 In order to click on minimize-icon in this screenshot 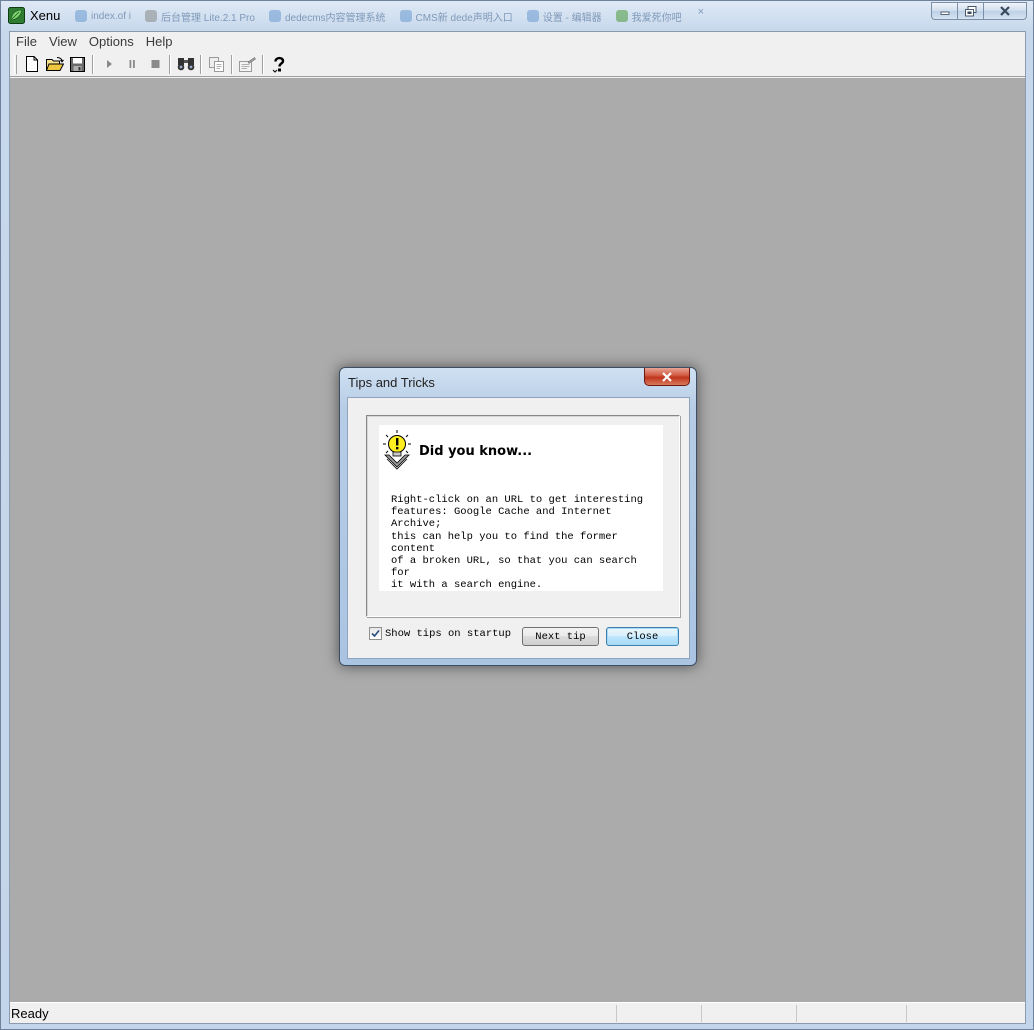, I will do `click(944, 13)`.